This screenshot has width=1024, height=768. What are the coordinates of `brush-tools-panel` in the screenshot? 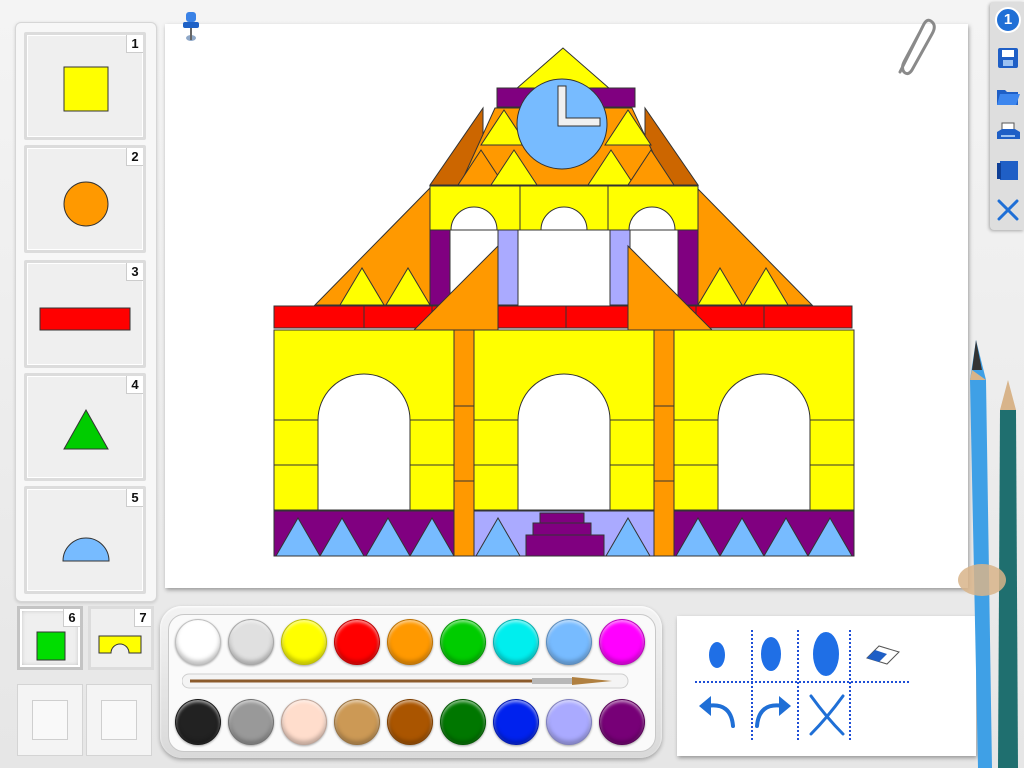 It's located at (826, 686).